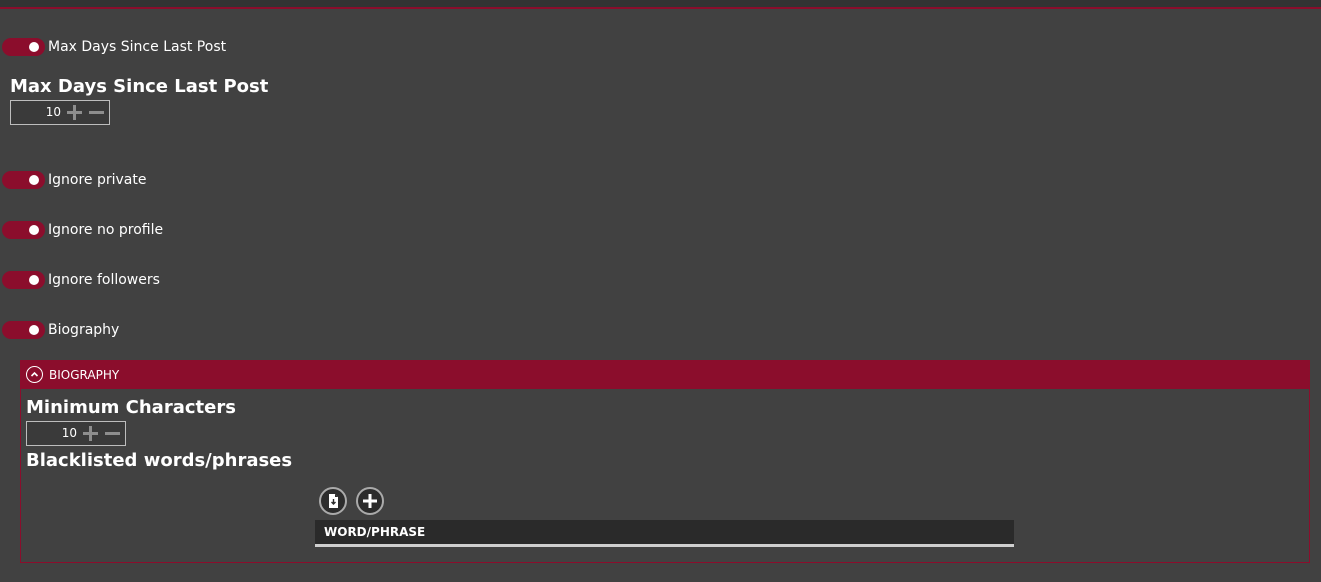 This screenshot has width=1321, height=582. Describe the element at coordinates (333, 501) in the screenshot. I see `import-file-icon` at that location.